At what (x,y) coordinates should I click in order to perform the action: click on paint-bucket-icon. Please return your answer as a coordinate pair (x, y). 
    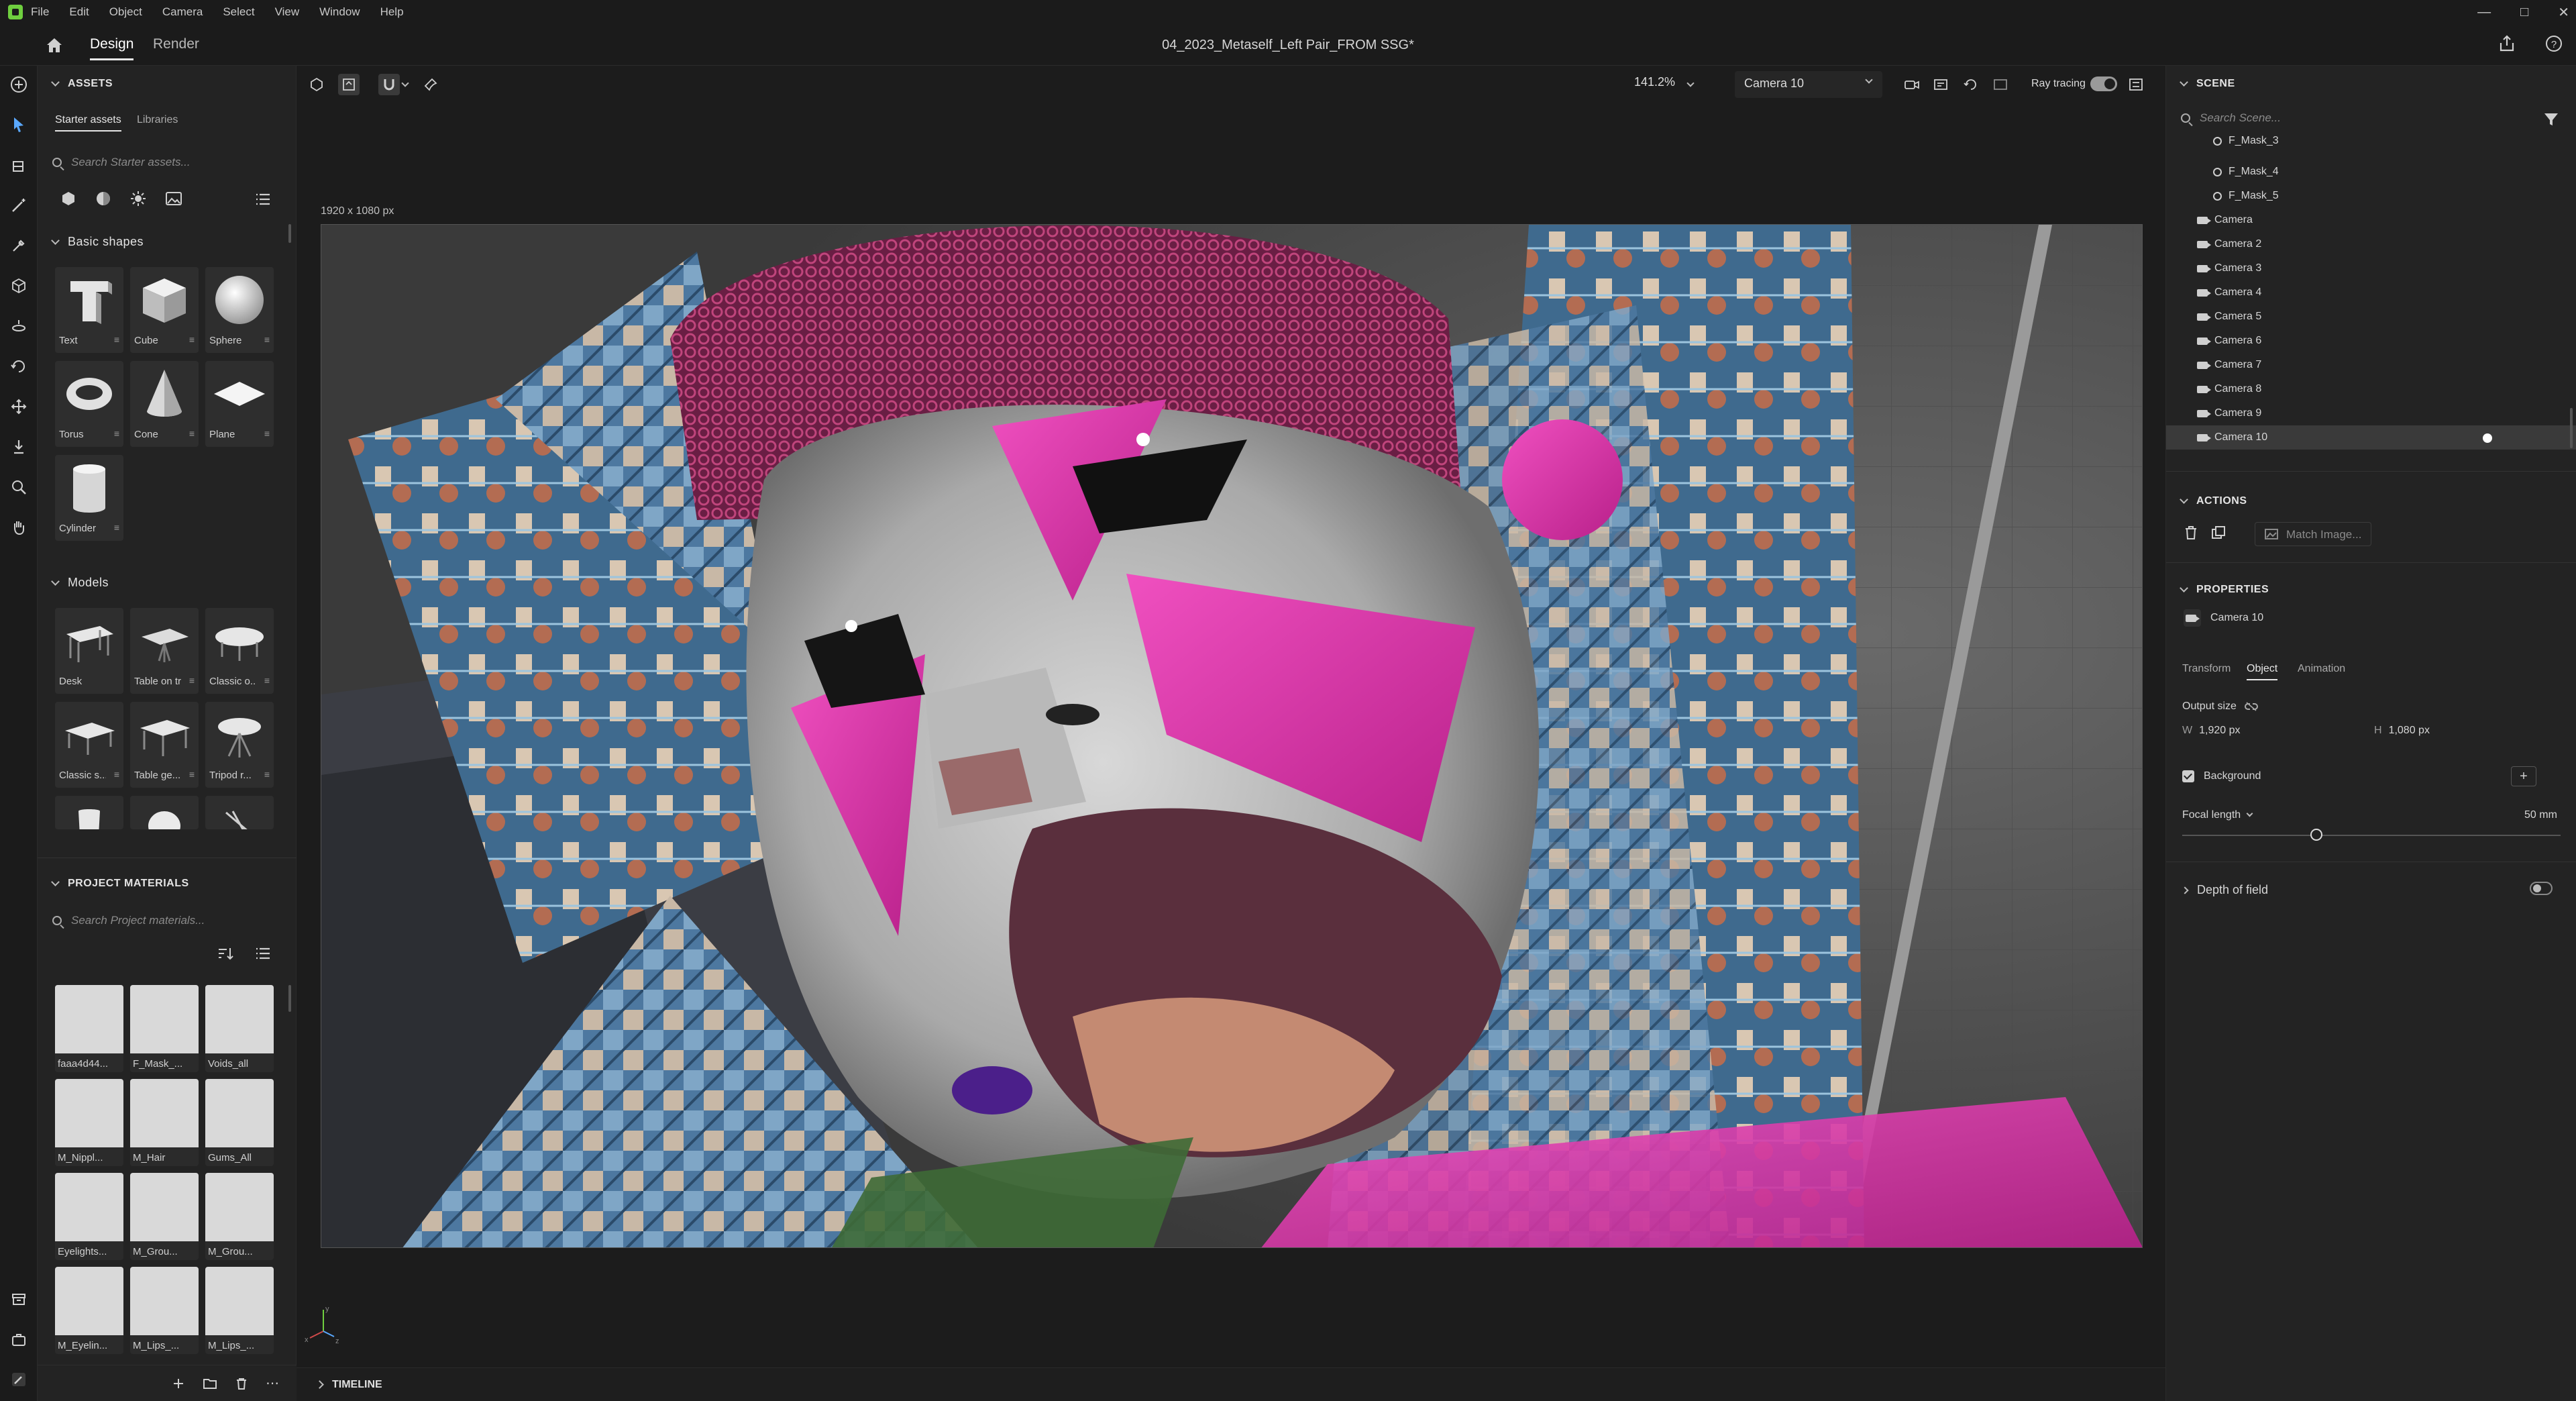
    Looking at the image, I should click on (19, 165).